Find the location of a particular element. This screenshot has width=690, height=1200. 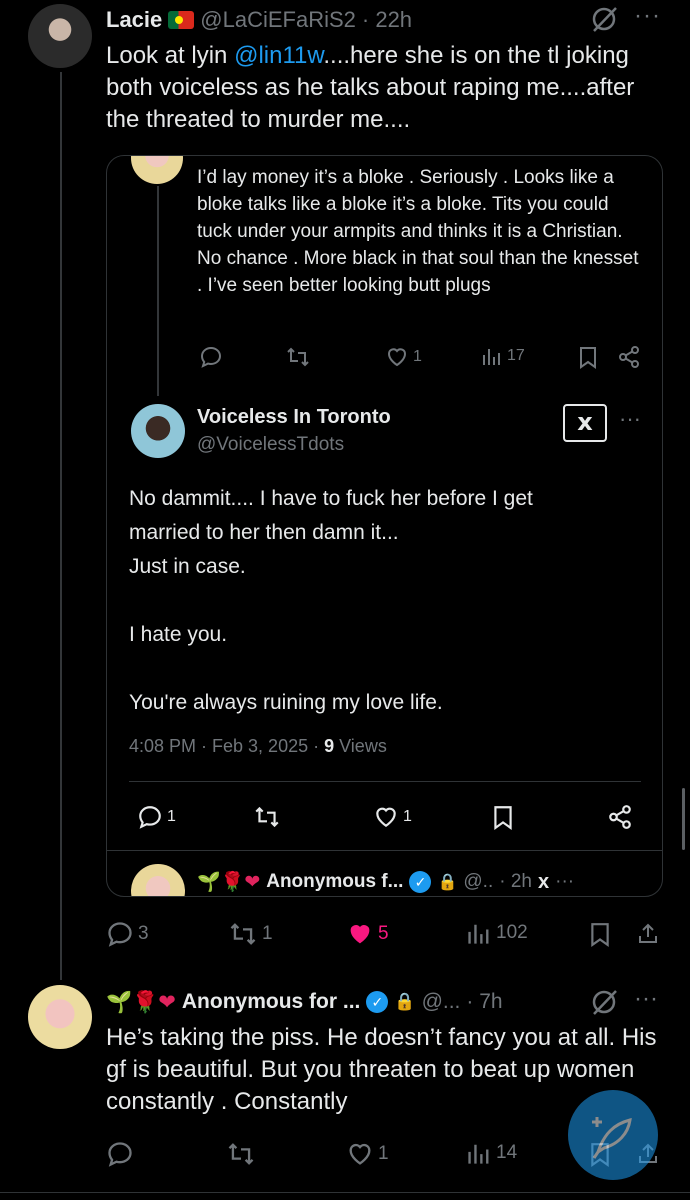

mention-link: @lin11w is located at coordinates (278, 55).